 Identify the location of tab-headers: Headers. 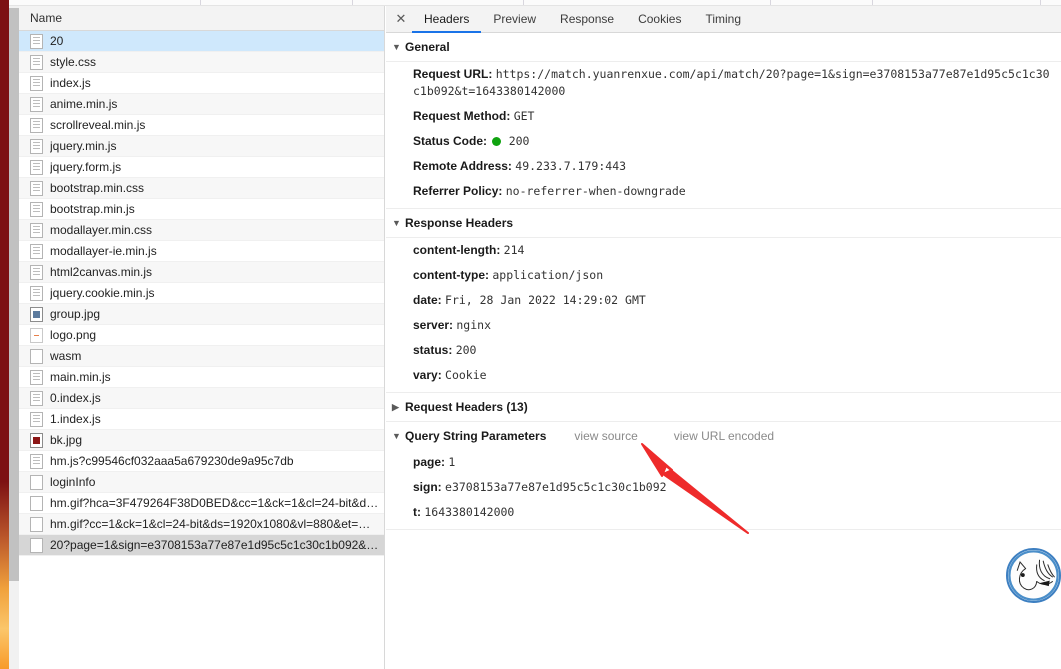
(447, 19).